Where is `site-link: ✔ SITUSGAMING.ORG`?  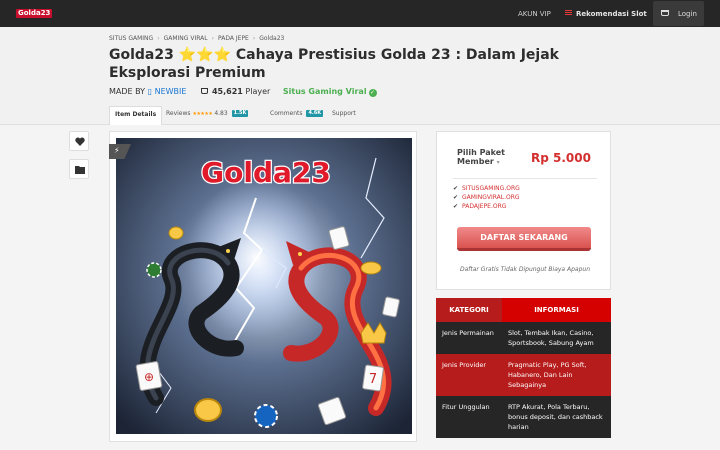
site-link: ✔ SITUSGAMING.ORG is located at coordinates (486, 188).